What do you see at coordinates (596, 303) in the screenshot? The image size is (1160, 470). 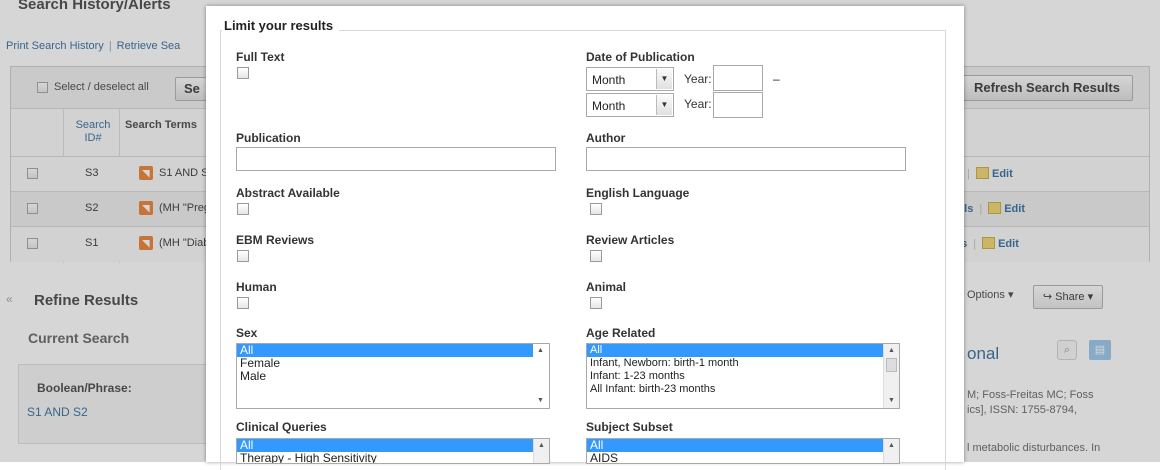 I see `animal-checkbox` at bounding box center [596, 303].